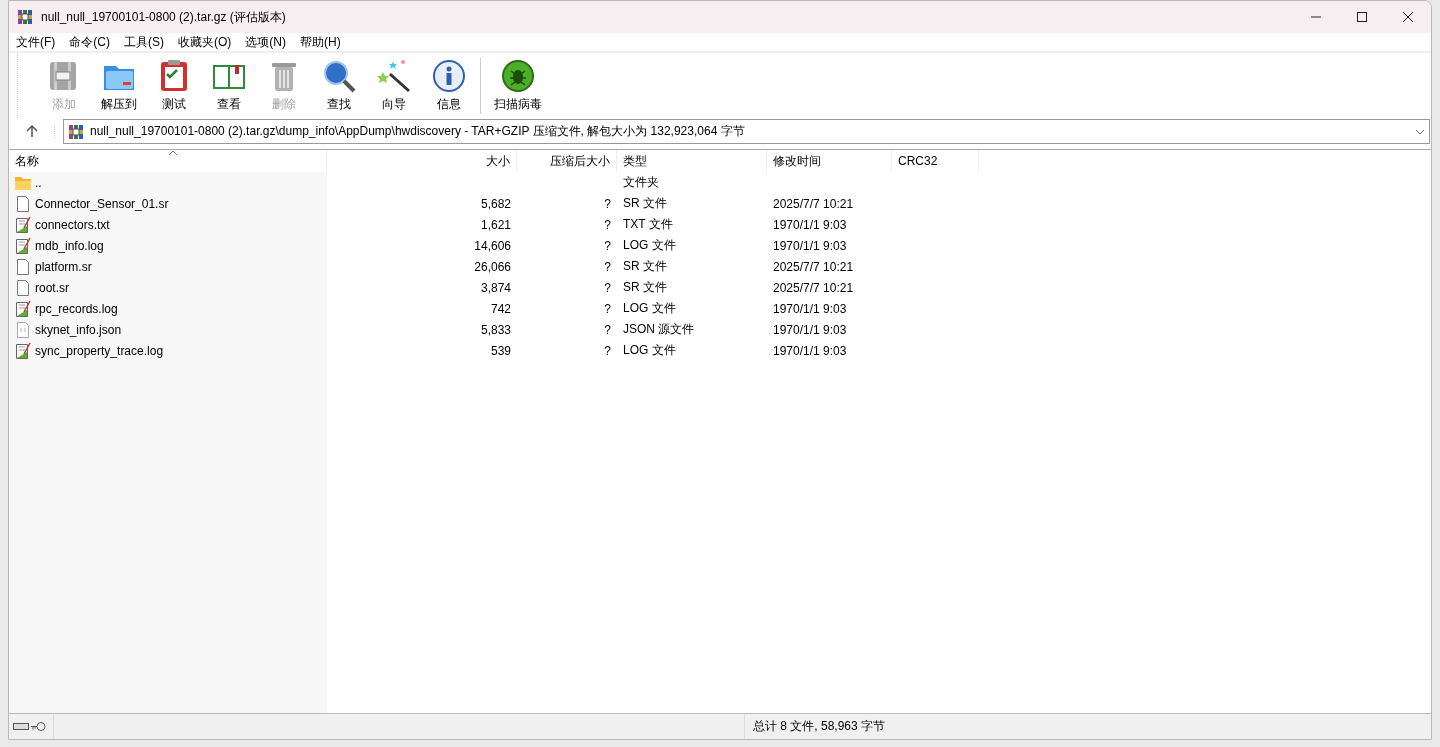  I want to click on key-icon, so click(38, 726).